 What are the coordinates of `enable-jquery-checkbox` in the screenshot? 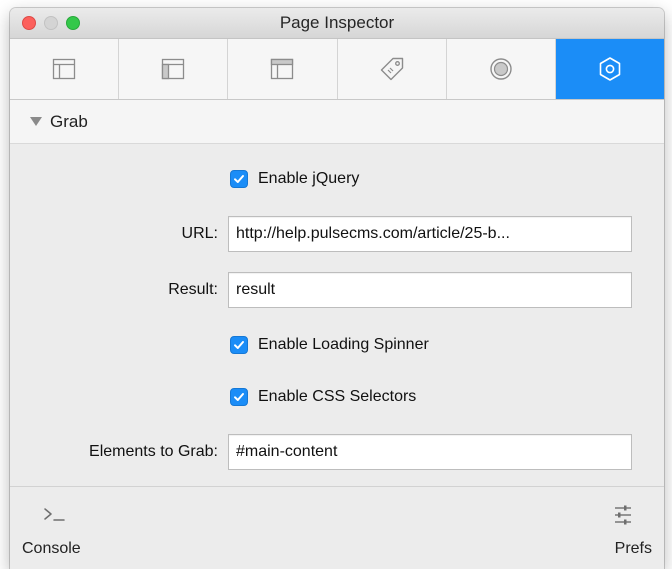 It's located at (239, 179).